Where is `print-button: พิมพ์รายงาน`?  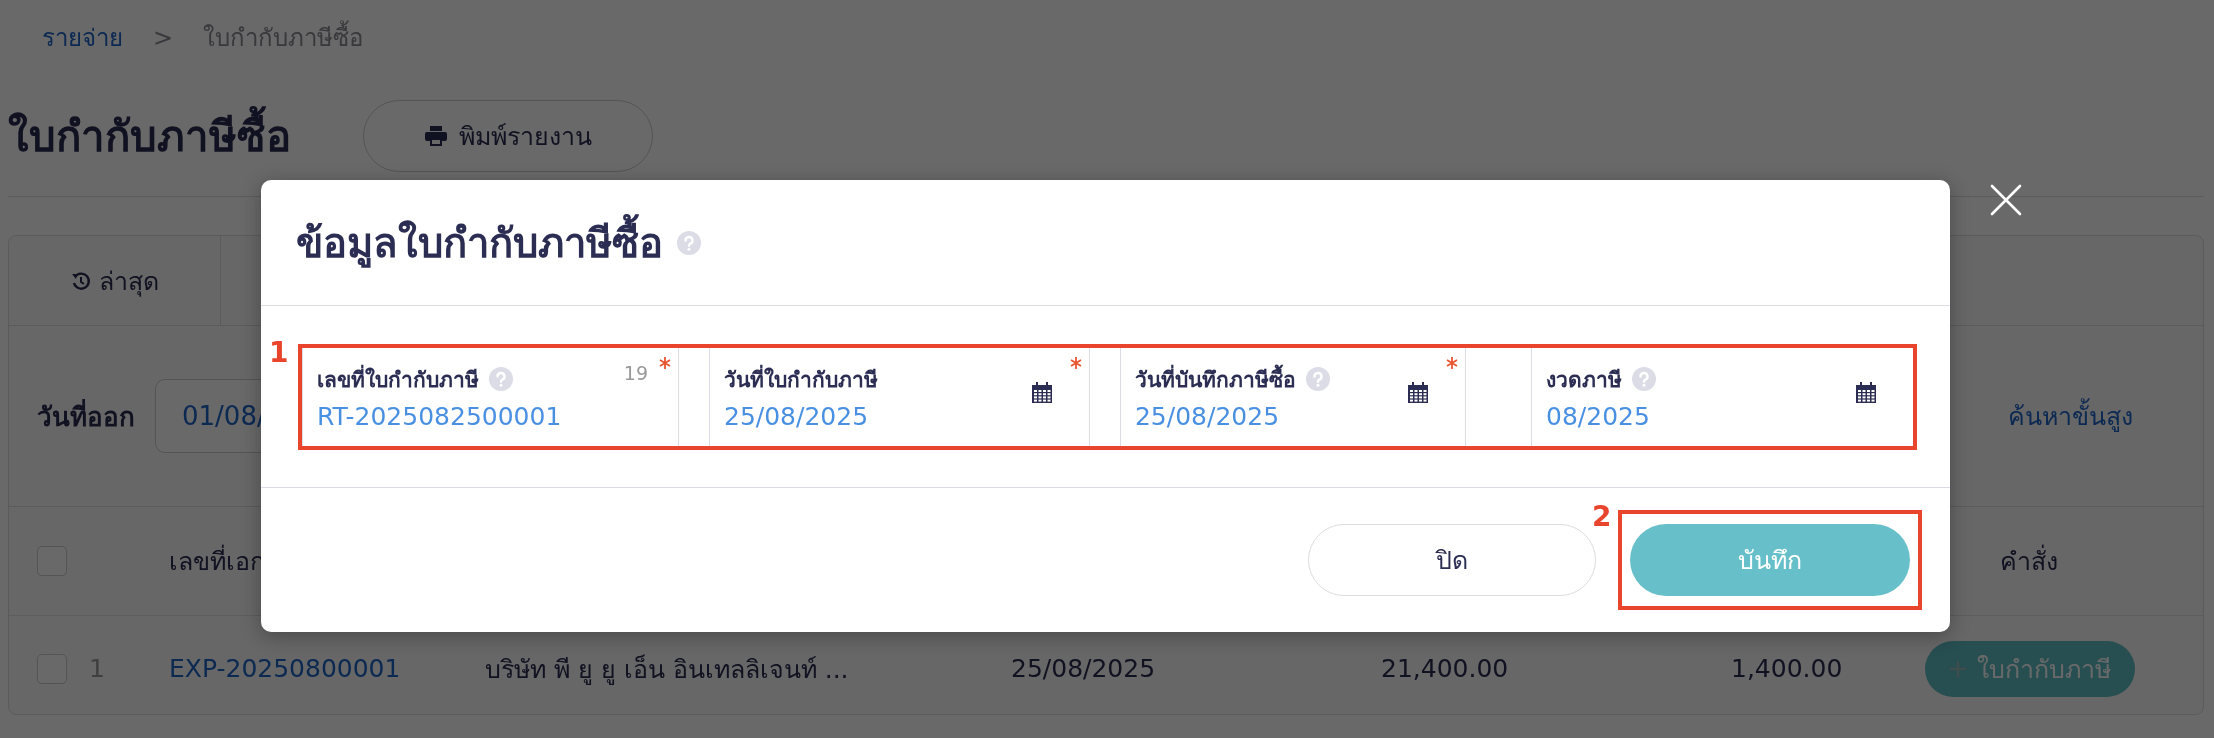
print-button: พิมพ์รายงาน is located at coordinates (508, 135).